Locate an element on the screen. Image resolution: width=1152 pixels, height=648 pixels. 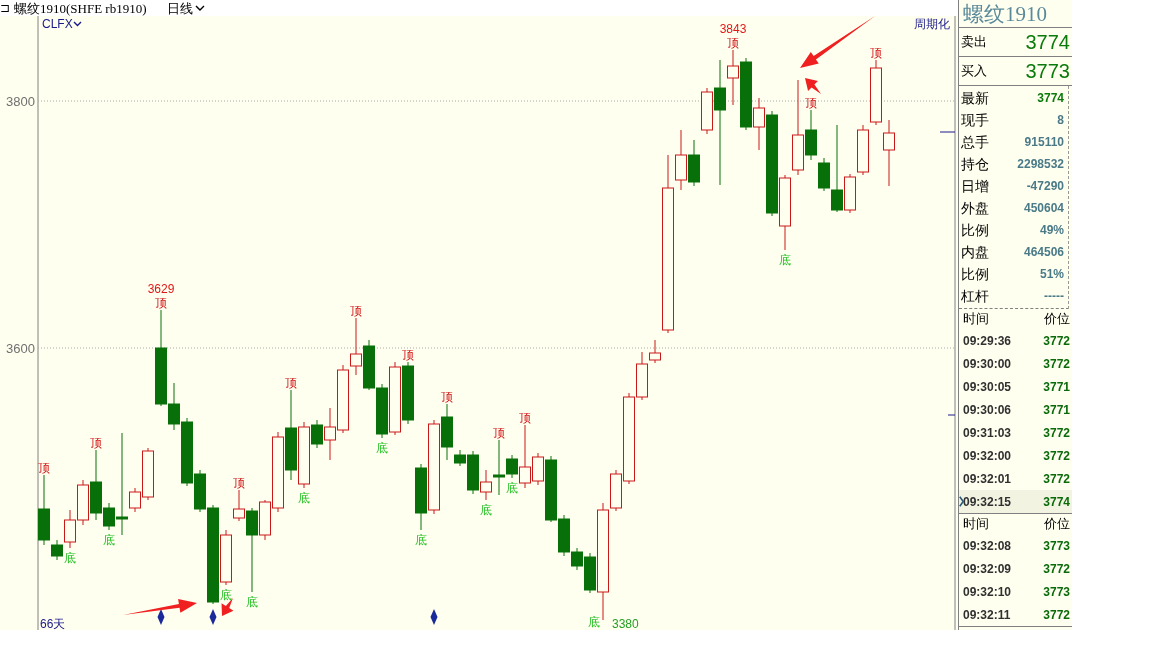
trade-price: 3774 is located at coordinates (1056, 502).